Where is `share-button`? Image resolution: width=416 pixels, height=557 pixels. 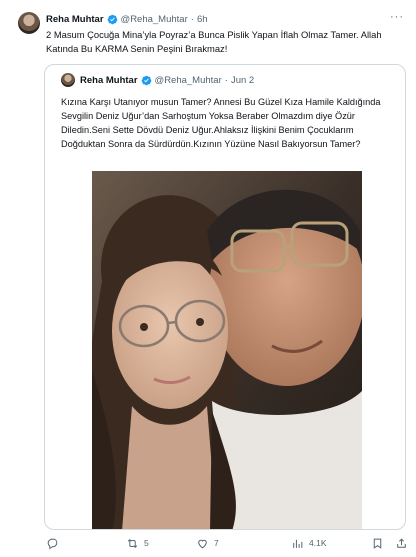 share-button is located at coordinates (404, 543).